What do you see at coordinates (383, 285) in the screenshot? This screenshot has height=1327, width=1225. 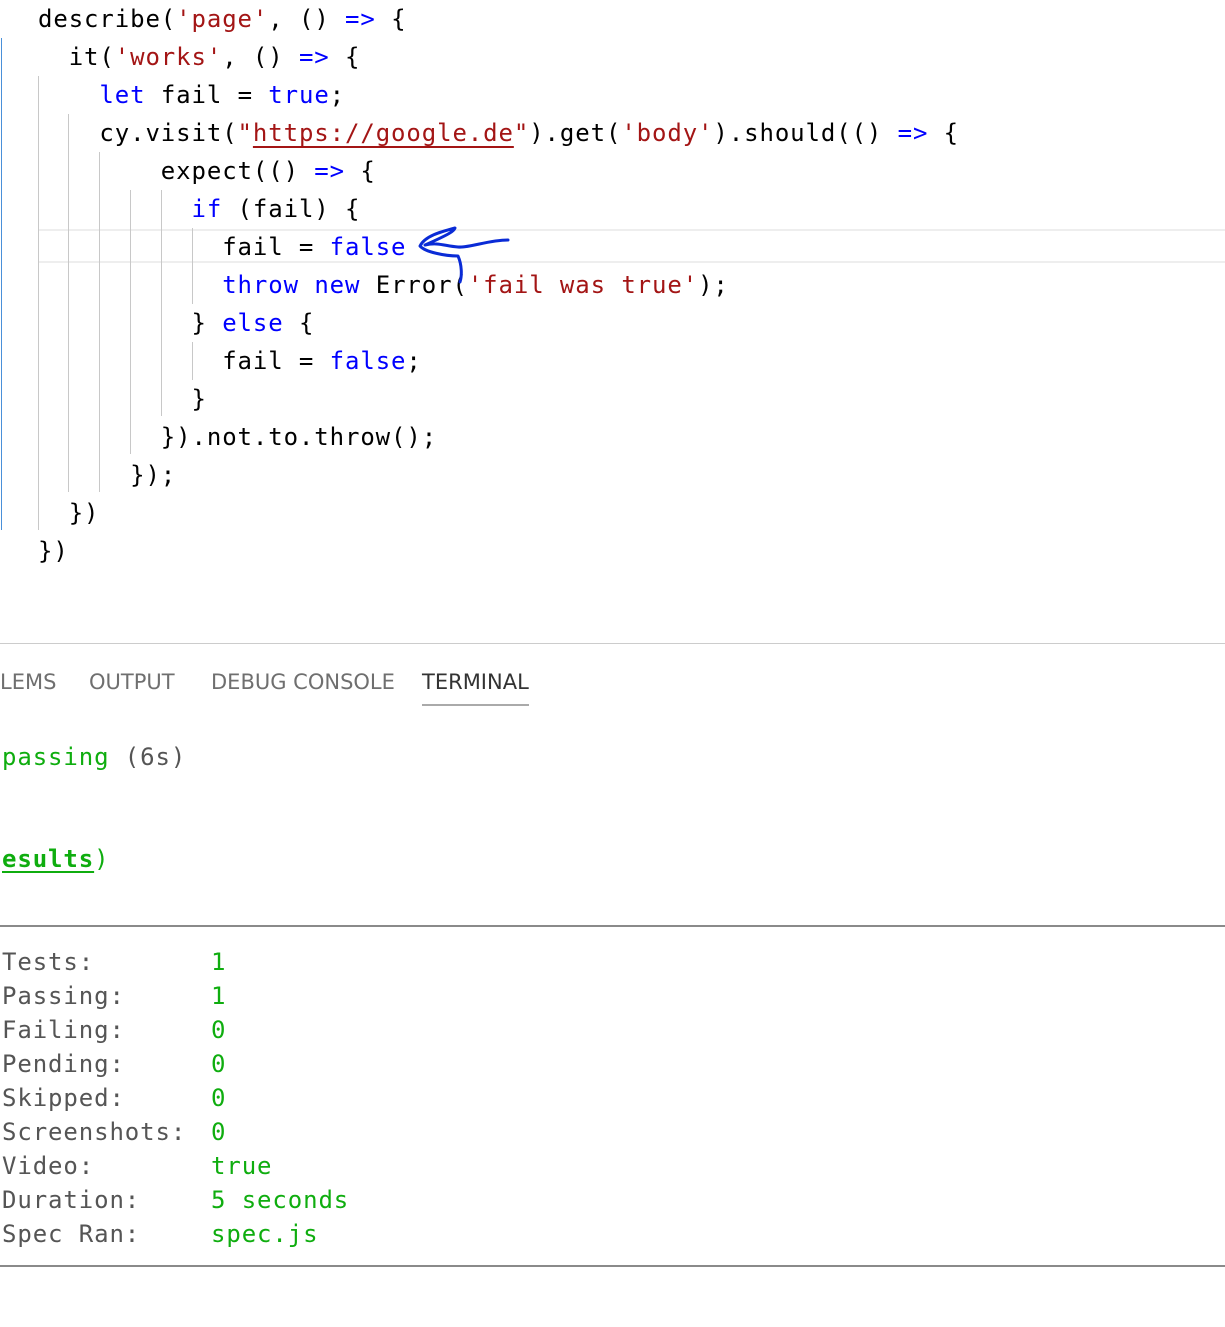 I see `code-line: throw new Error('fail was true');` at bounding box center [383, 285].